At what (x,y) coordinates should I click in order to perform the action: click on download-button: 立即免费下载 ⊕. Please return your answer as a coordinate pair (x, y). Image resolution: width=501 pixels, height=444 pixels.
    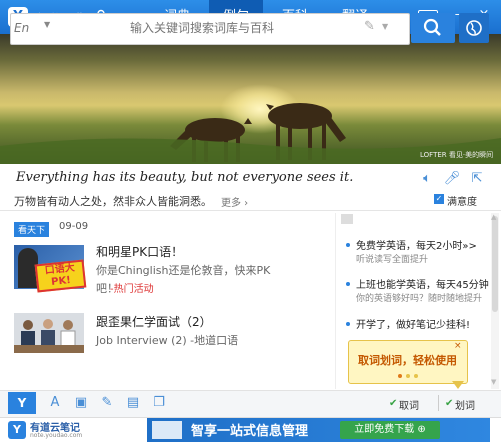
    Looking at the image, I should click on (390, 430).